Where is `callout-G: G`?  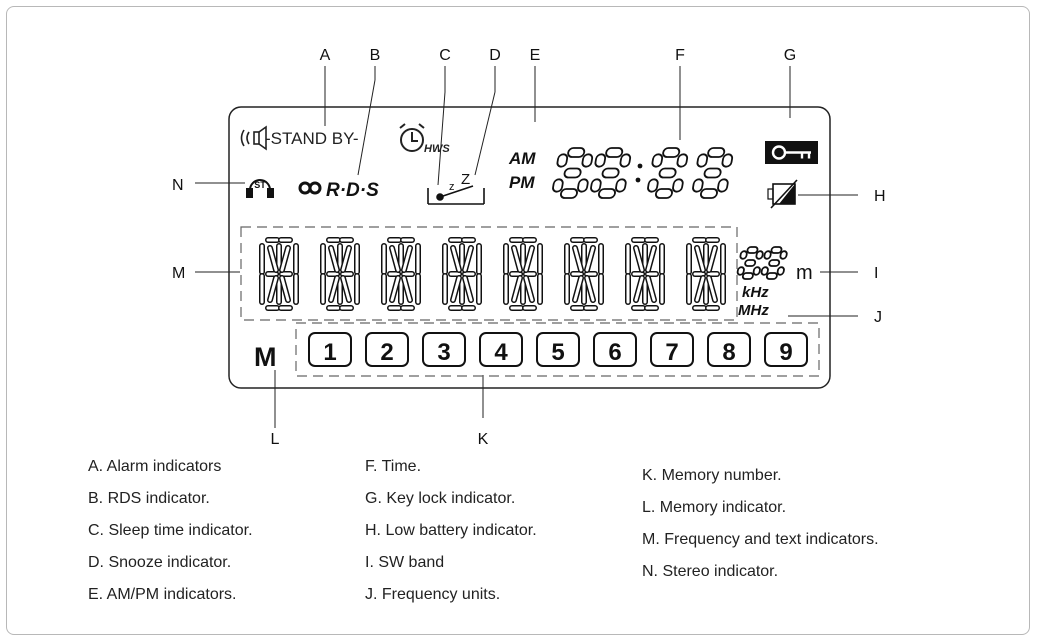 callout-G: G is located at coordinates (790, 55).